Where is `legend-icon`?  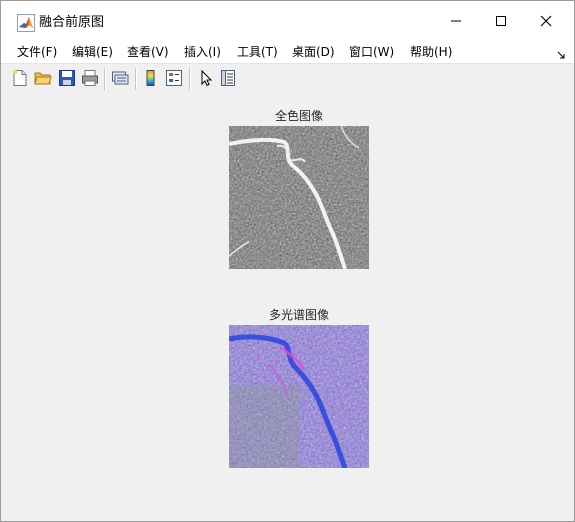 legend-icon is located at coordinates (174, 78).